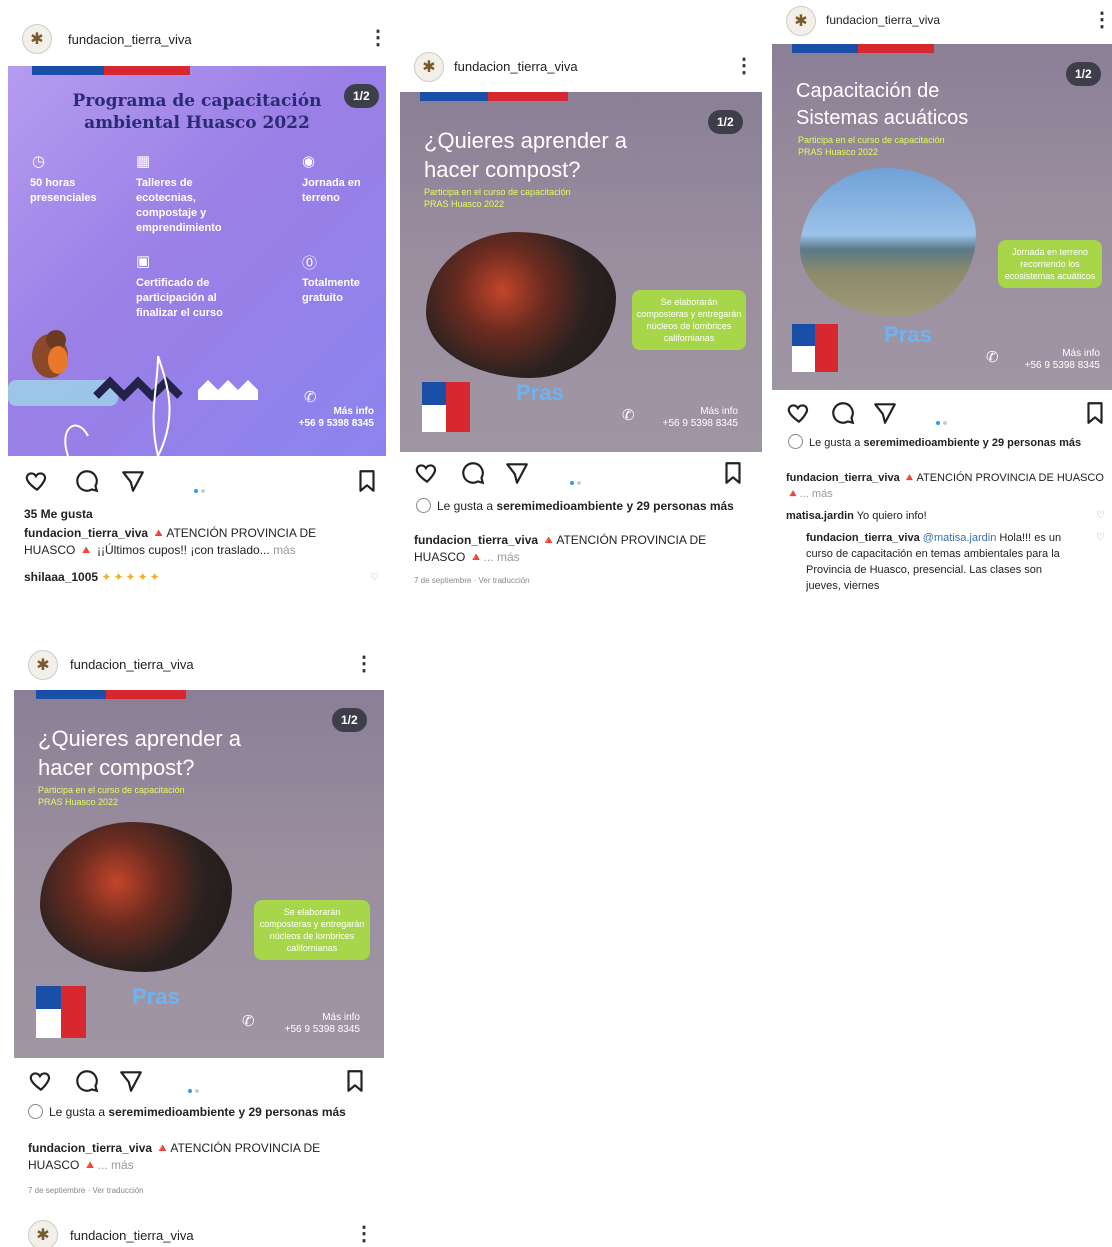 Image resolution: width=1112 pixels, height=1247 pixels. I want to click on pras-logo: Pras, so click(156, 996).